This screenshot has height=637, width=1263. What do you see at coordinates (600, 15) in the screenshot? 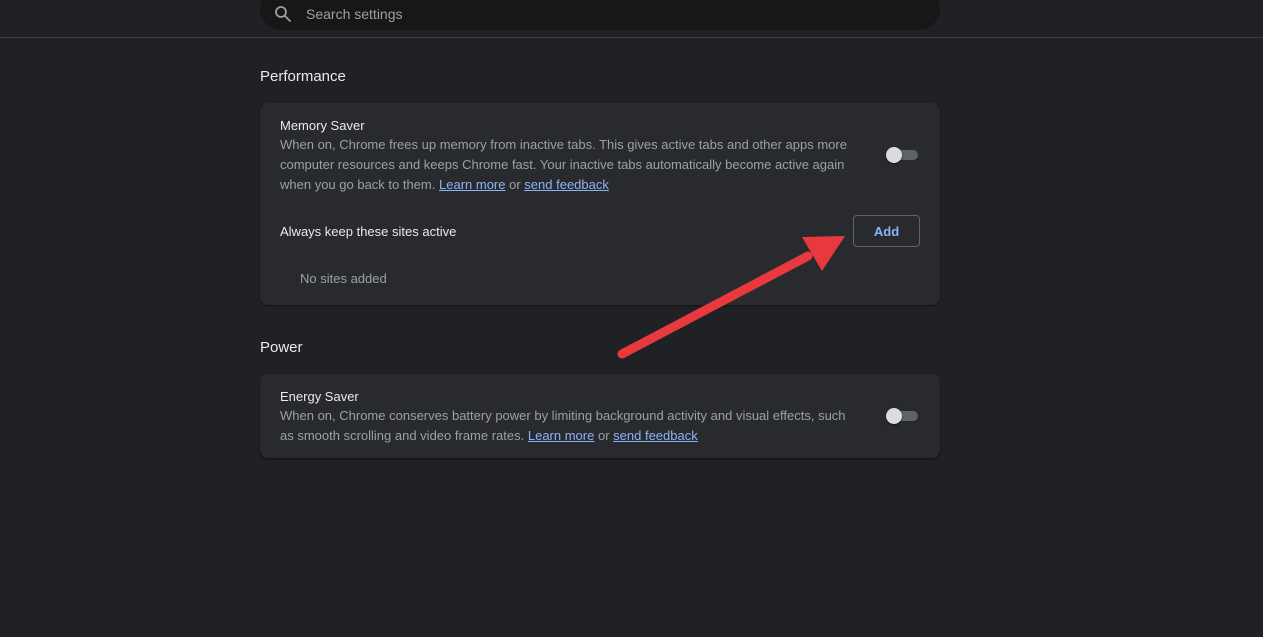
I see `search-box: Search settings` at bounding box center [600, 15].